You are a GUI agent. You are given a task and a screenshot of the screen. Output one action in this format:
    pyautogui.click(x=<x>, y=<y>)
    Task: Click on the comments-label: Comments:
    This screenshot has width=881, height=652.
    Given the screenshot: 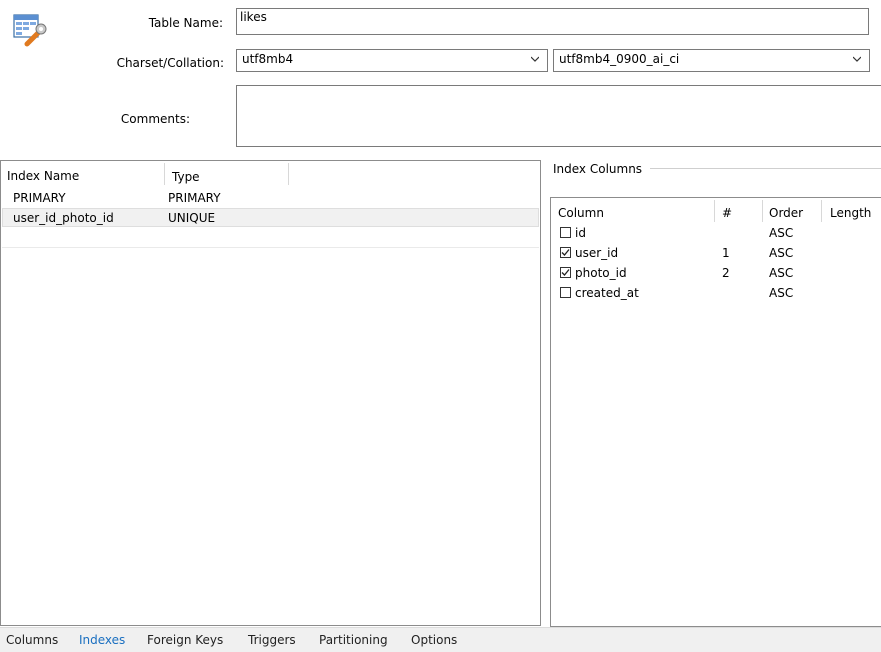 What is the action you would take?
    pyautogui.click(x=155, y=119)
    